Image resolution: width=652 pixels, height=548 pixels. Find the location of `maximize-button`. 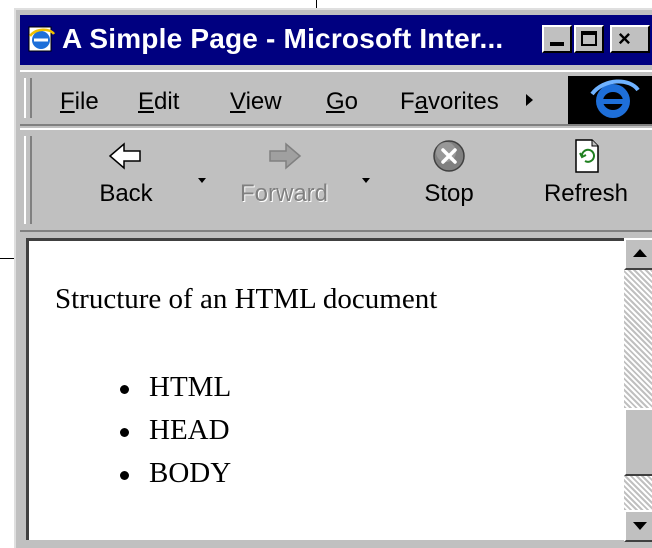

maximize-button is located at coordinates (589, 39).